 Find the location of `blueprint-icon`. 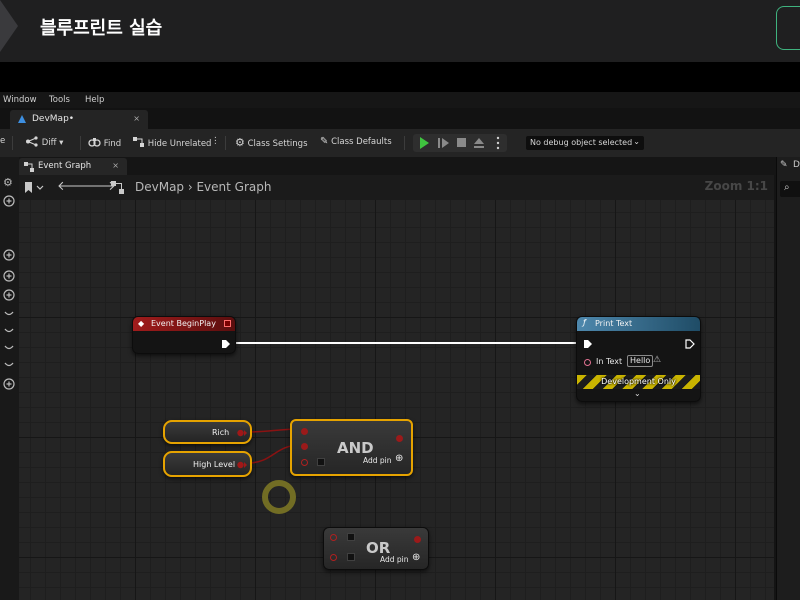

blueprint-icon is located at coordinates (22, 119).